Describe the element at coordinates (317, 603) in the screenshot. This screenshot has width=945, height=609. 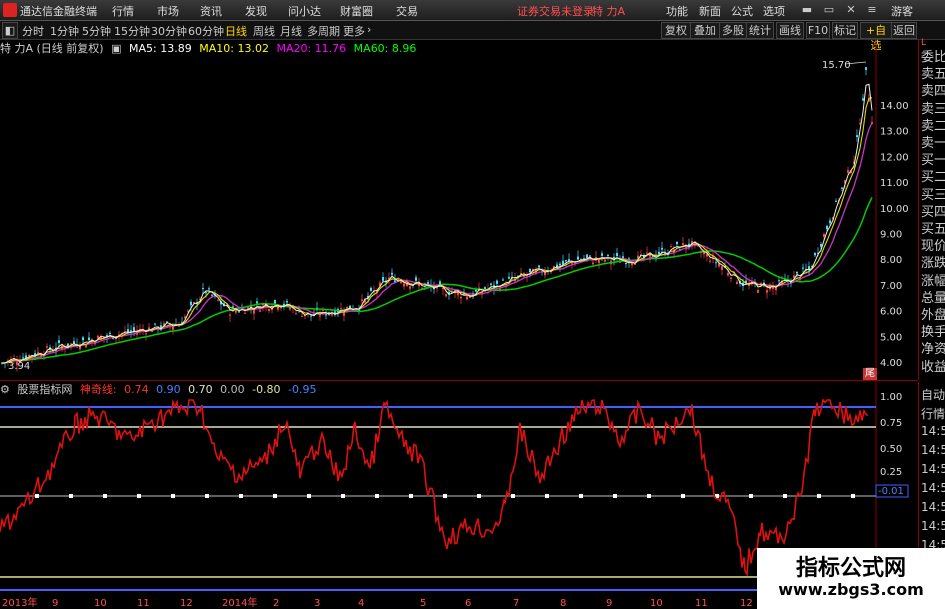
I see `x-axis-label: 3` at that location.